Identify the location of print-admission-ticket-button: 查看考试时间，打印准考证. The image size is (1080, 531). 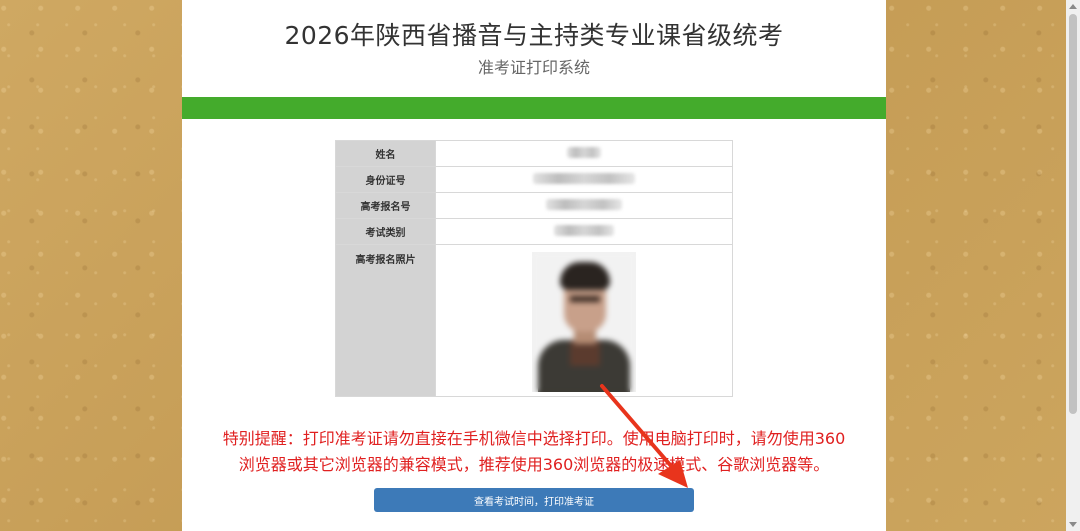
(534, 500).